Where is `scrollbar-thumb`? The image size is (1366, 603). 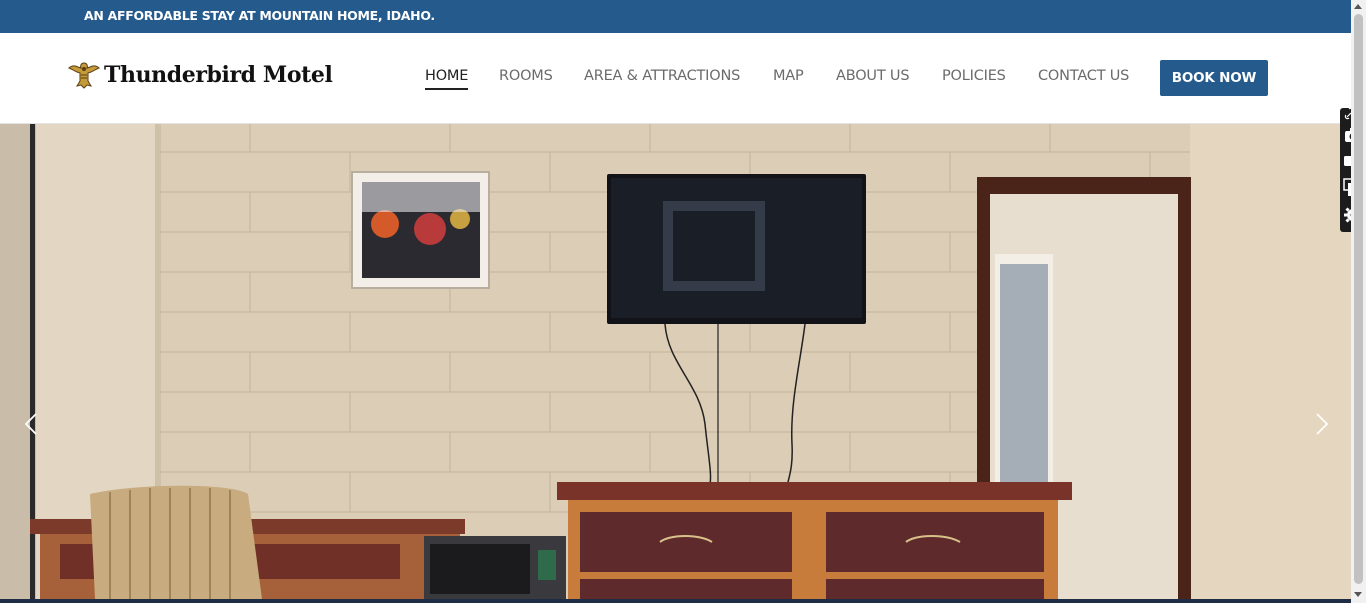 scrollbar-thumb is located at coordinates (1358, 299).